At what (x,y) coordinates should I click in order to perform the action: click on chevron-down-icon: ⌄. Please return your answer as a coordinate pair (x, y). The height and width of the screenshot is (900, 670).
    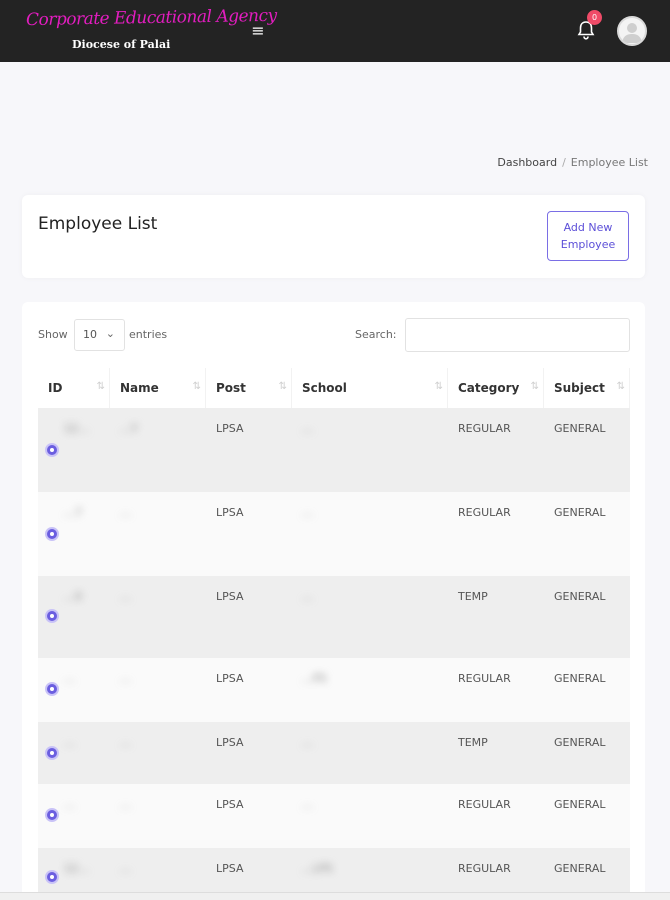
    Looking at the image, I should click on (110, 333).